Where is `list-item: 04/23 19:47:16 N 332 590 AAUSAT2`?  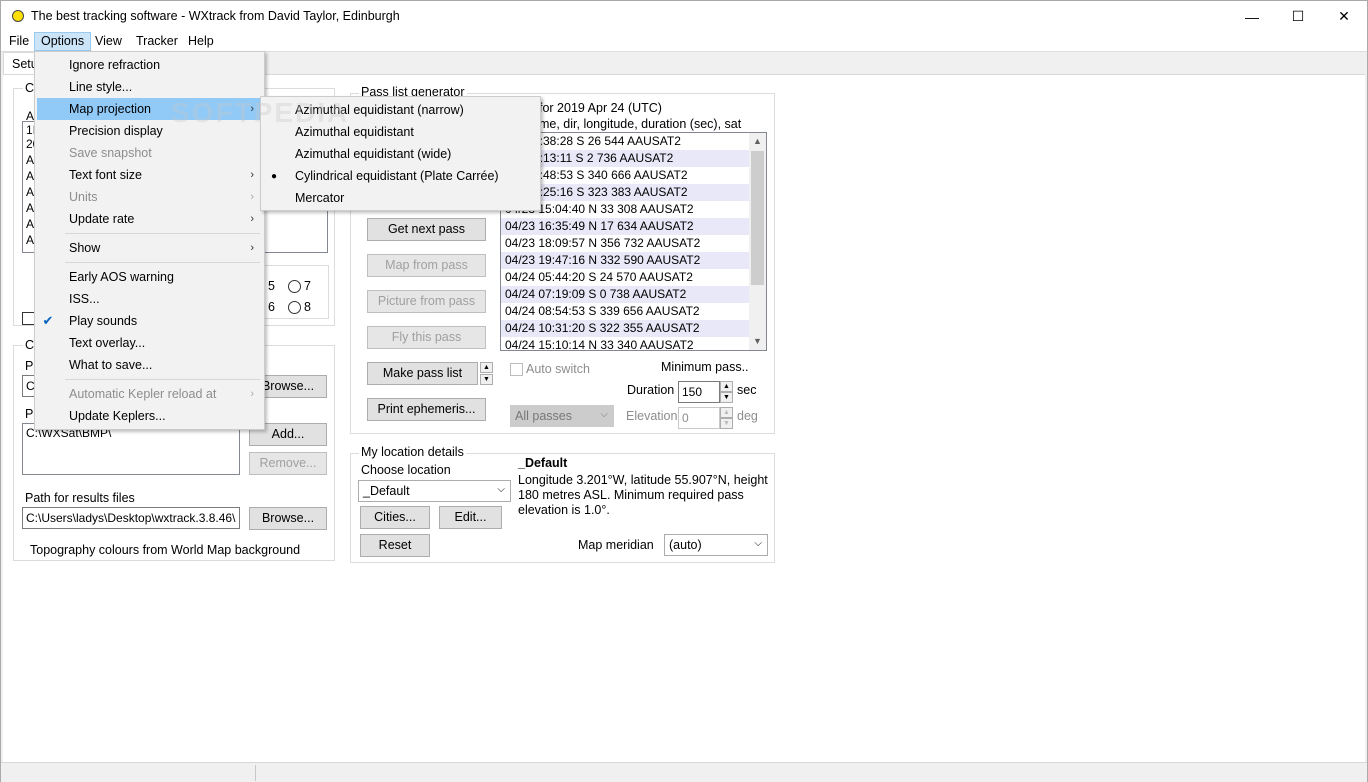
list-item: 04/23 19:47:16 N 332 590 AAUSAT2 is located at coordinates (625, 260).